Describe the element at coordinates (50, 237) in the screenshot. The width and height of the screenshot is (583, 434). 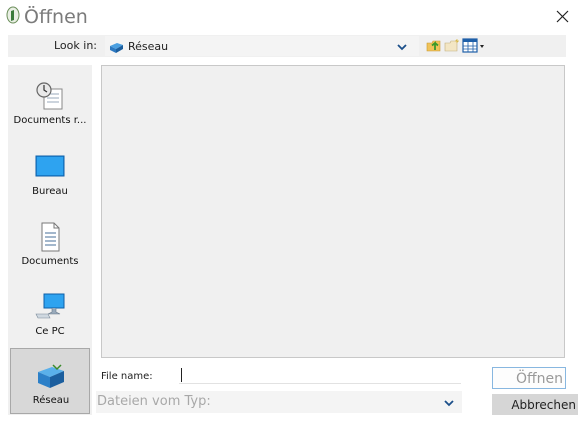
I see `documents-icon` at that location.